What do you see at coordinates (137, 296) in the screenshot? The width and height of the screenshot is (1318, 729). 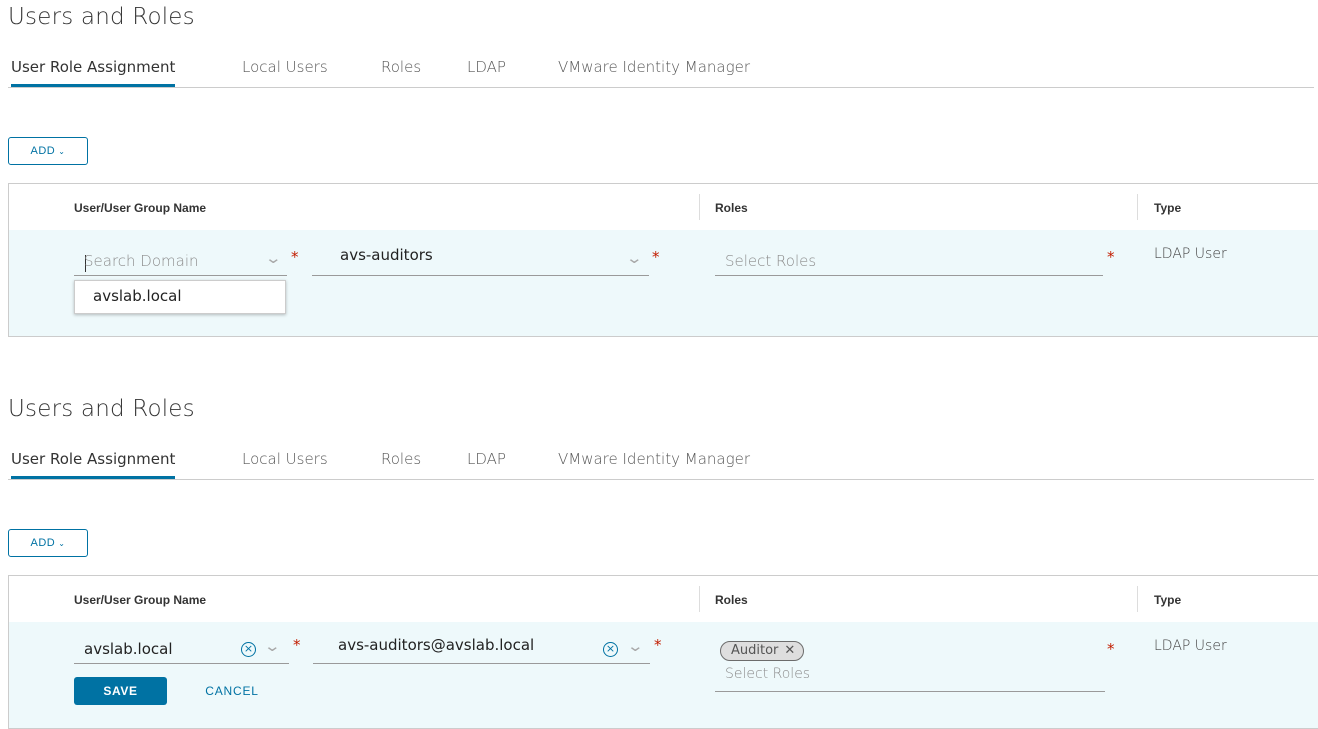 I see `dropdown-option-avslab-local: avslab.local` at bounding box center [137, 296].